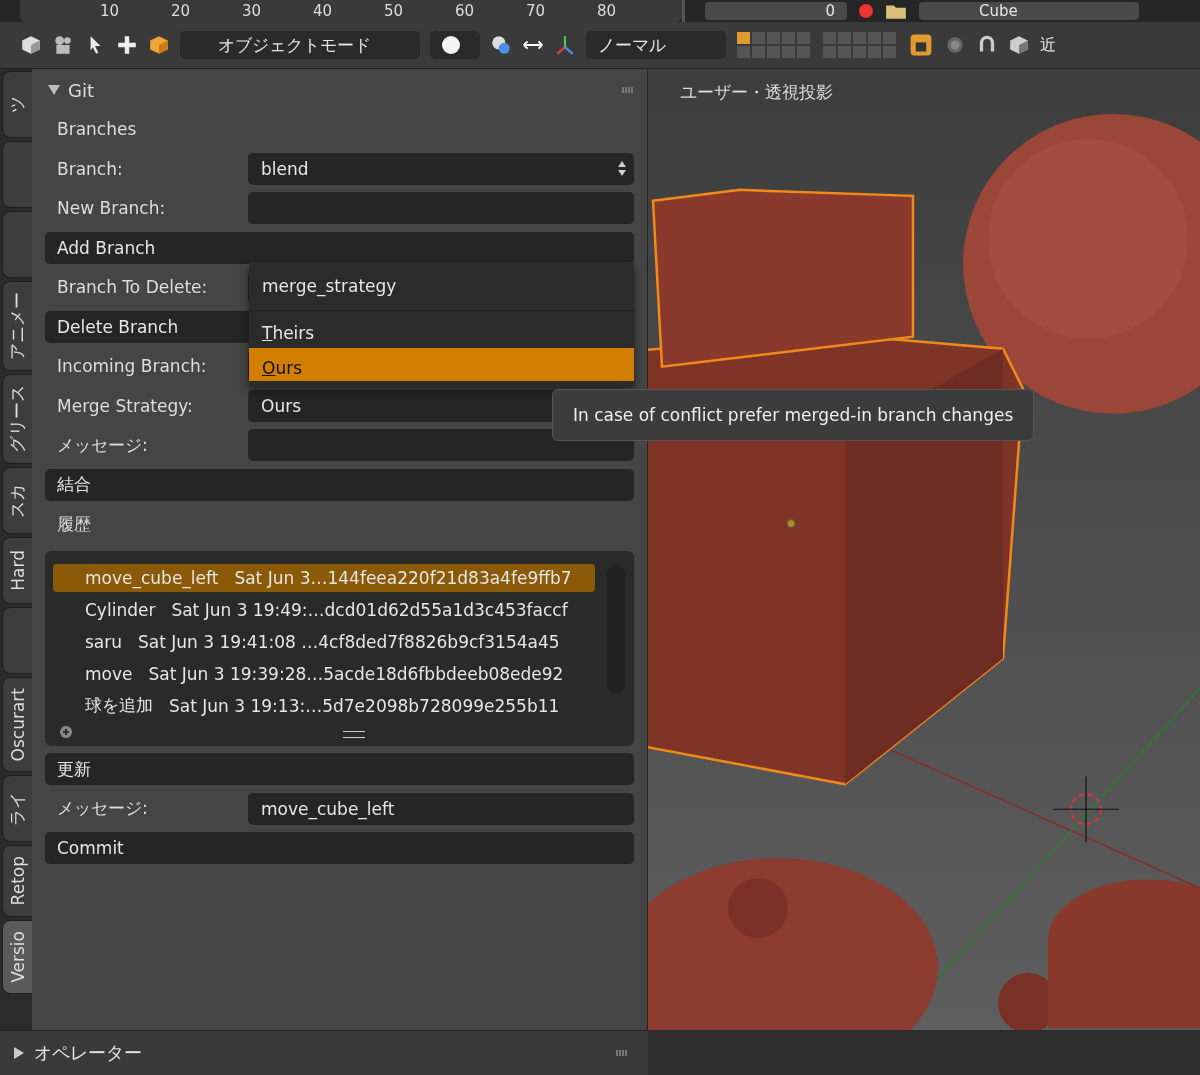  I want to click on ruler-tick-label: 70, so click(535, 11).